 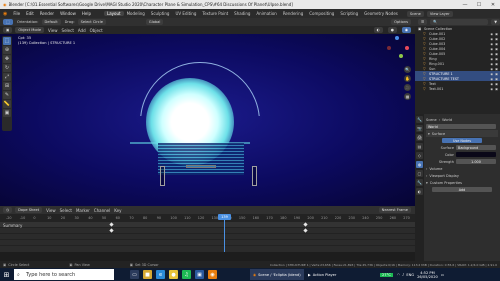 I want to click on scene-props-icon: ◇, so click(x=419, y=155).